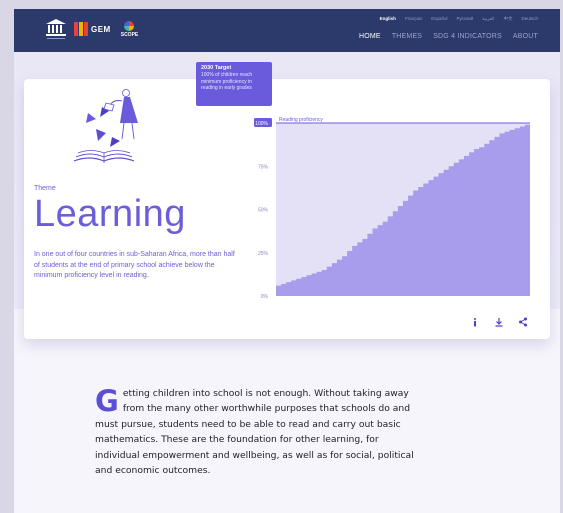 This screenshot has width=563, height=513. What do you see at coordinates (439, 19) in the screenshot?
I see `lang-spanish: Español` at bounding box center [439, 19].